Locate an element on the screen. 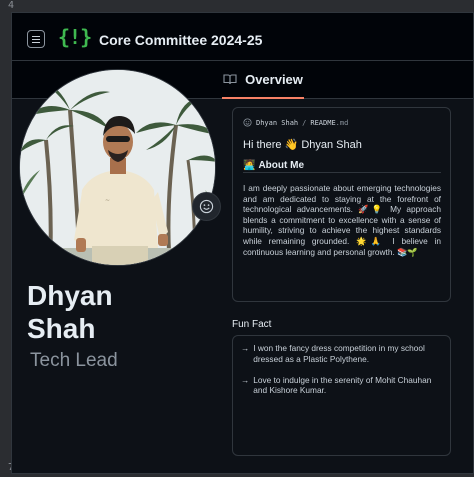 The image size is (474, 477). about-heading: 🧑‍💻 About Me is located at coordinates (273, 165).